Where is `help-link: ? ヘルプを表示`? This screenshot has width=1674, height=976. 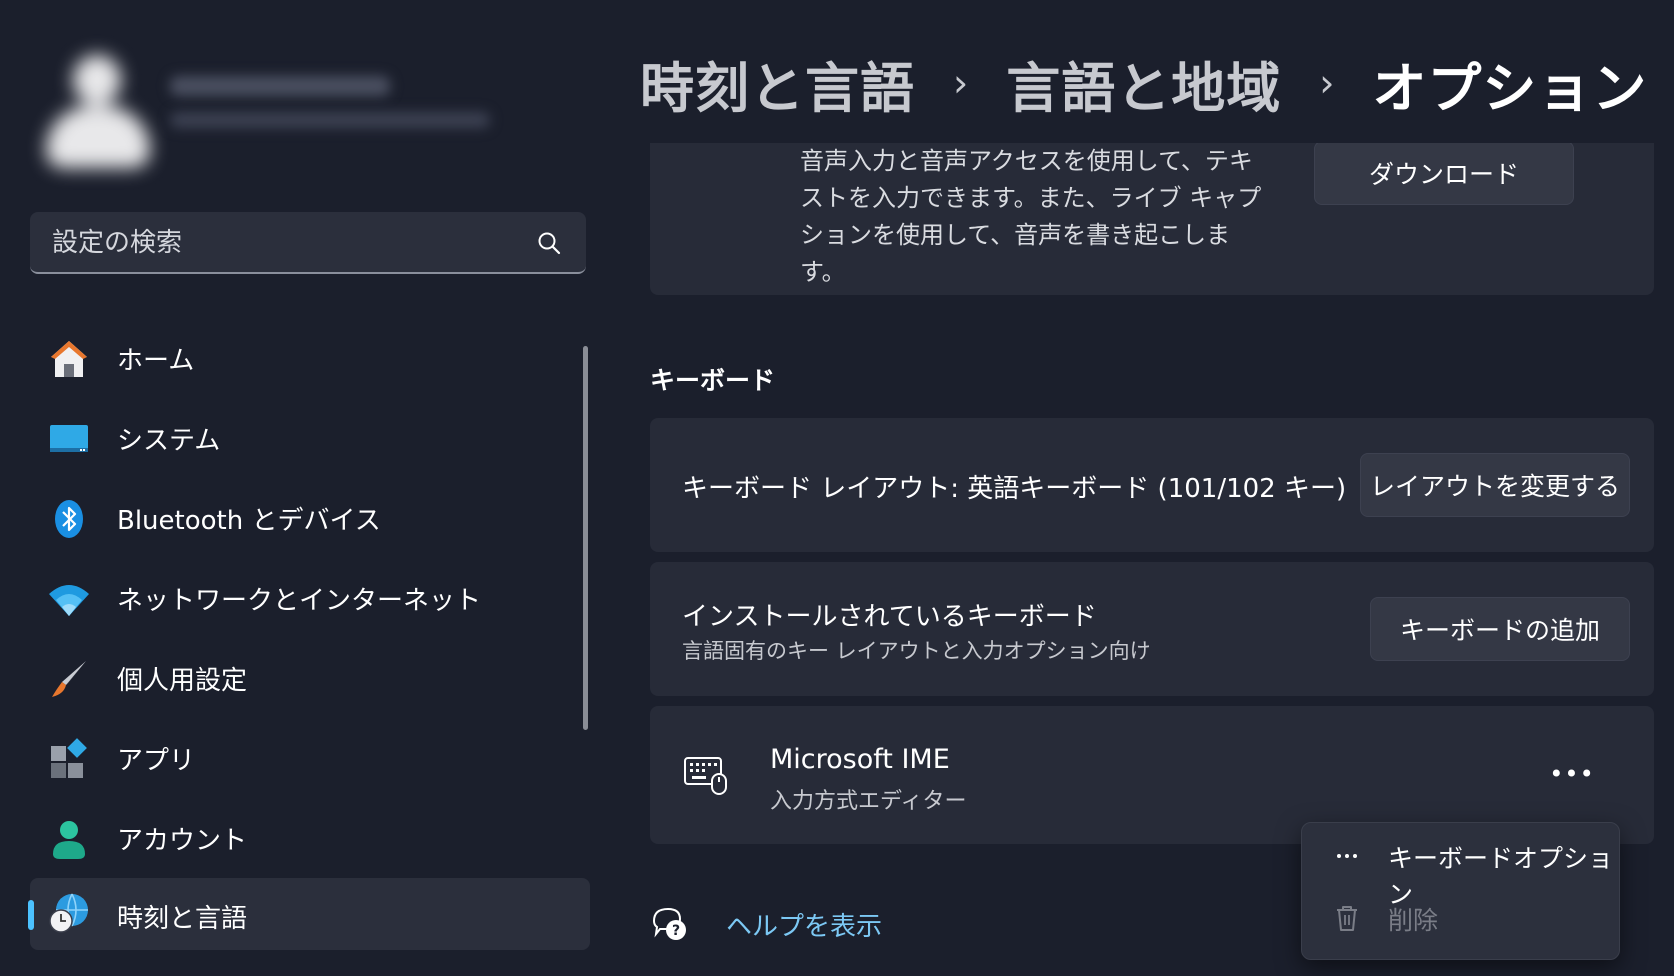 help-link: ? ヘルプを表示 is located at coordinates (766, 923).